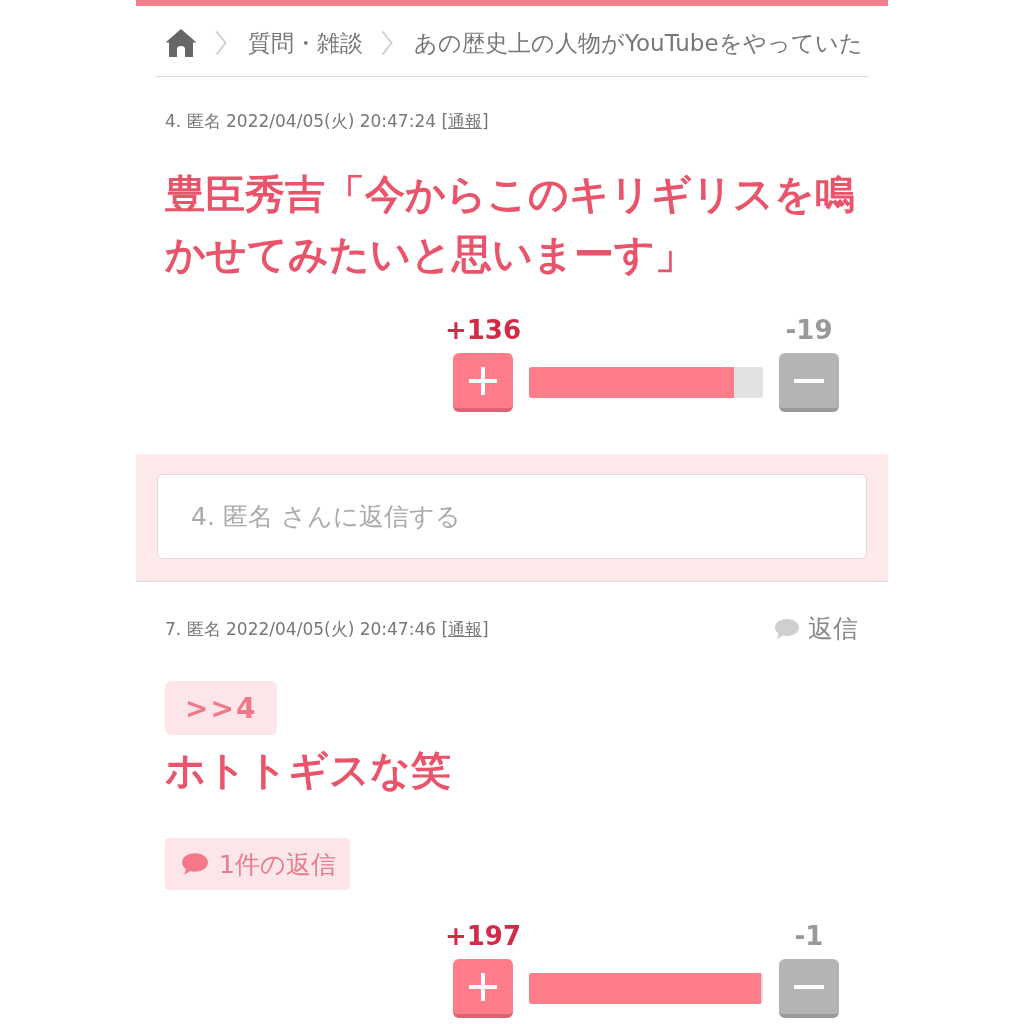 The image size is (1024, 1024). I want to click on reply-input-field: 4. 匿名 さんに返信する, so click(512, 516).